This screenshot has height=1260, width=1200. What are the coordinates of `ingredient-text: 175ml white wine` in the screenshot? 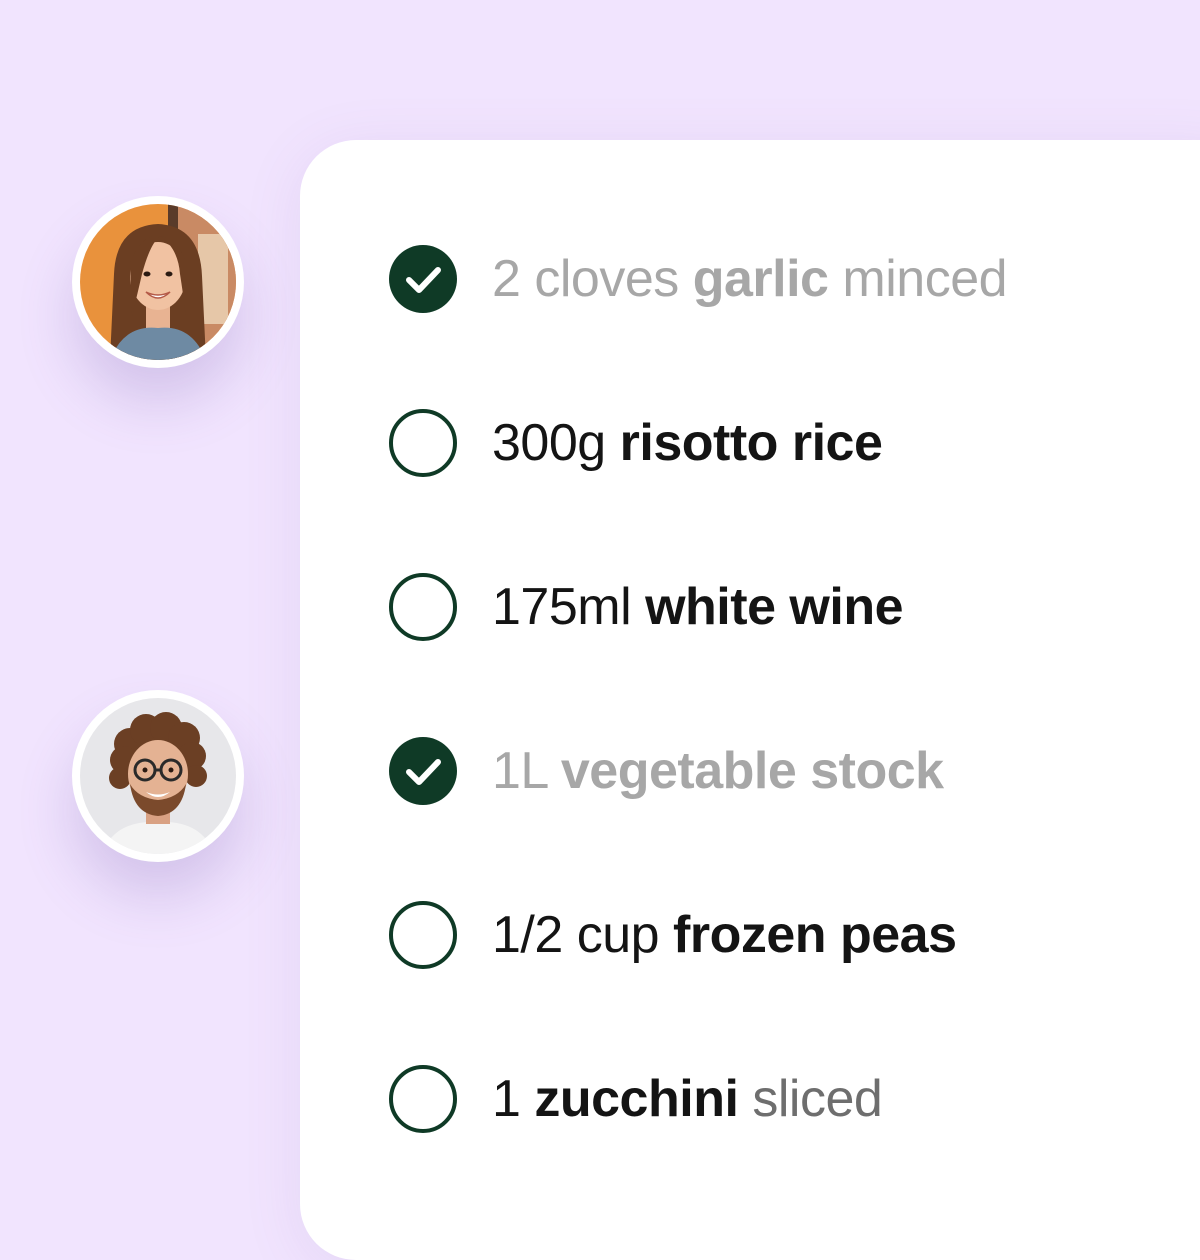 It's located at (698, 607).